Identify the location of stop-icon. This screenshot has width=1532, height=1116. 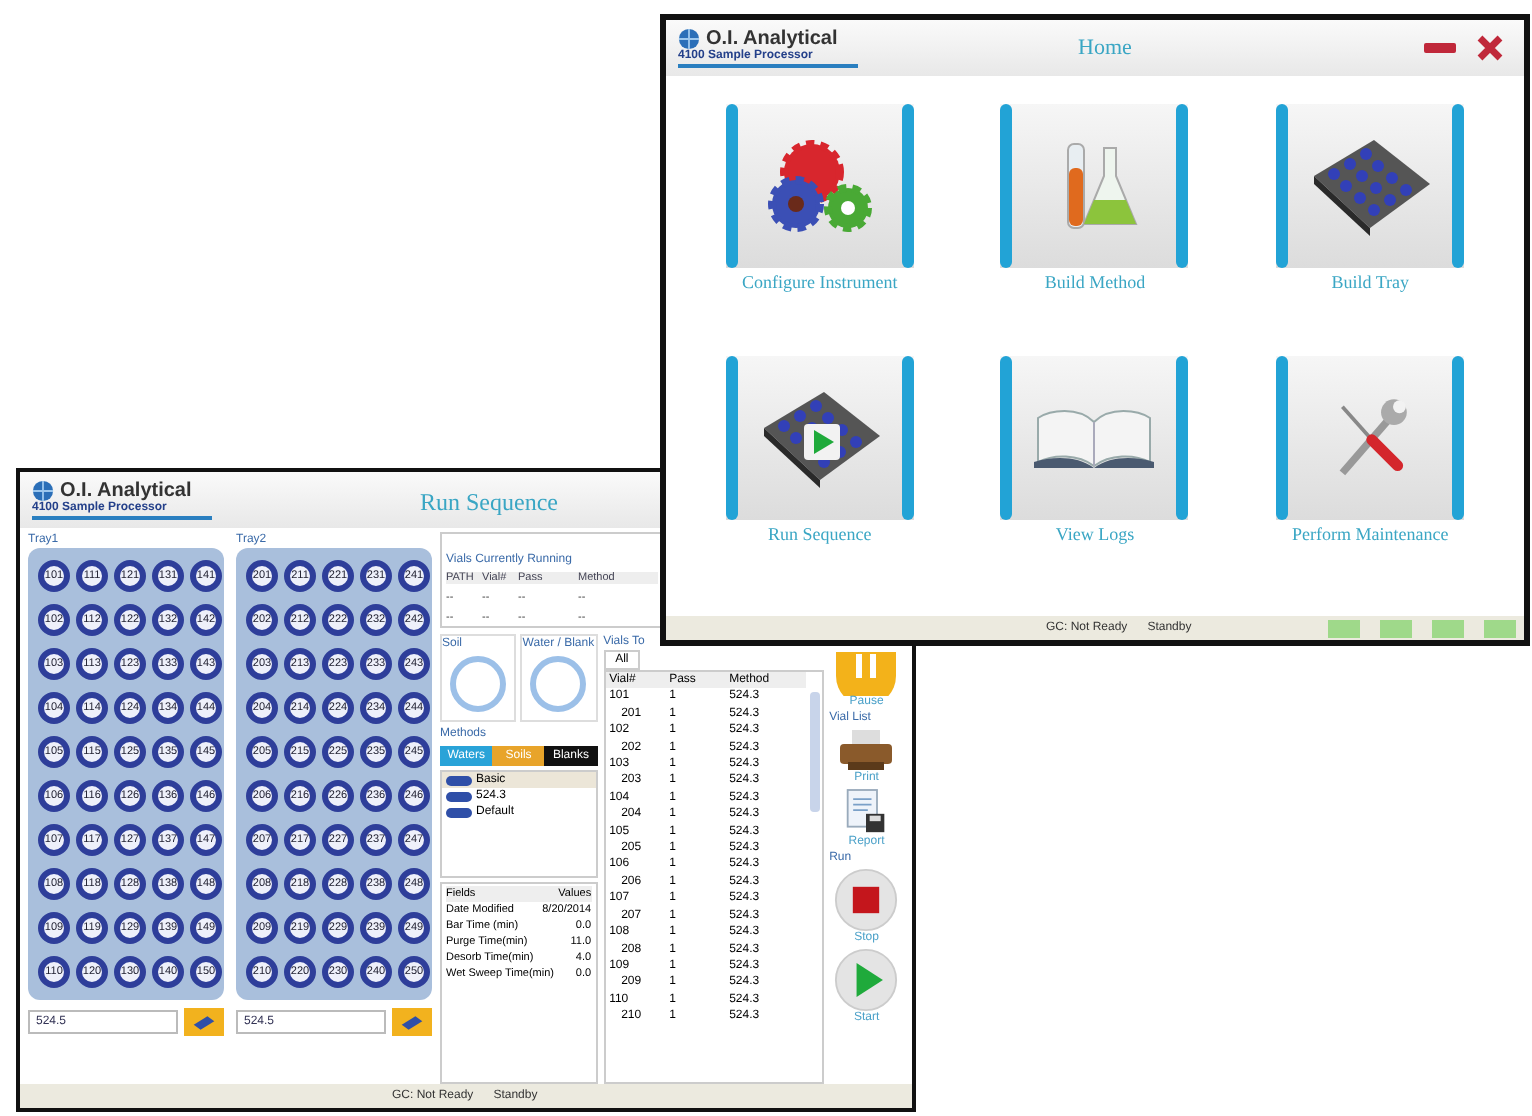
(866, 900).